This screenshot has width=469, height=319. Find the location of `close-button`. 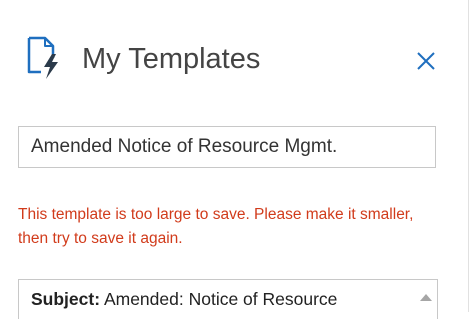

close-button is located at coordinates (426, 61).